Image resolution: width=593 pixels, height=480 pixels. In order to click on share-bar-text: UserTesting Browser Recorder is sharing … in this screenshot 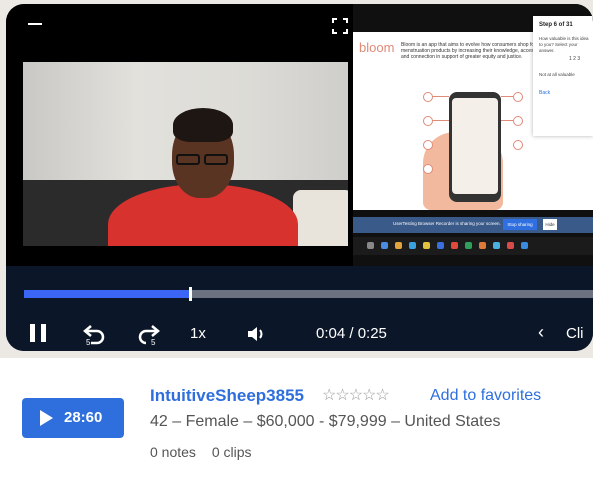, I will do `click(447, 223)`.